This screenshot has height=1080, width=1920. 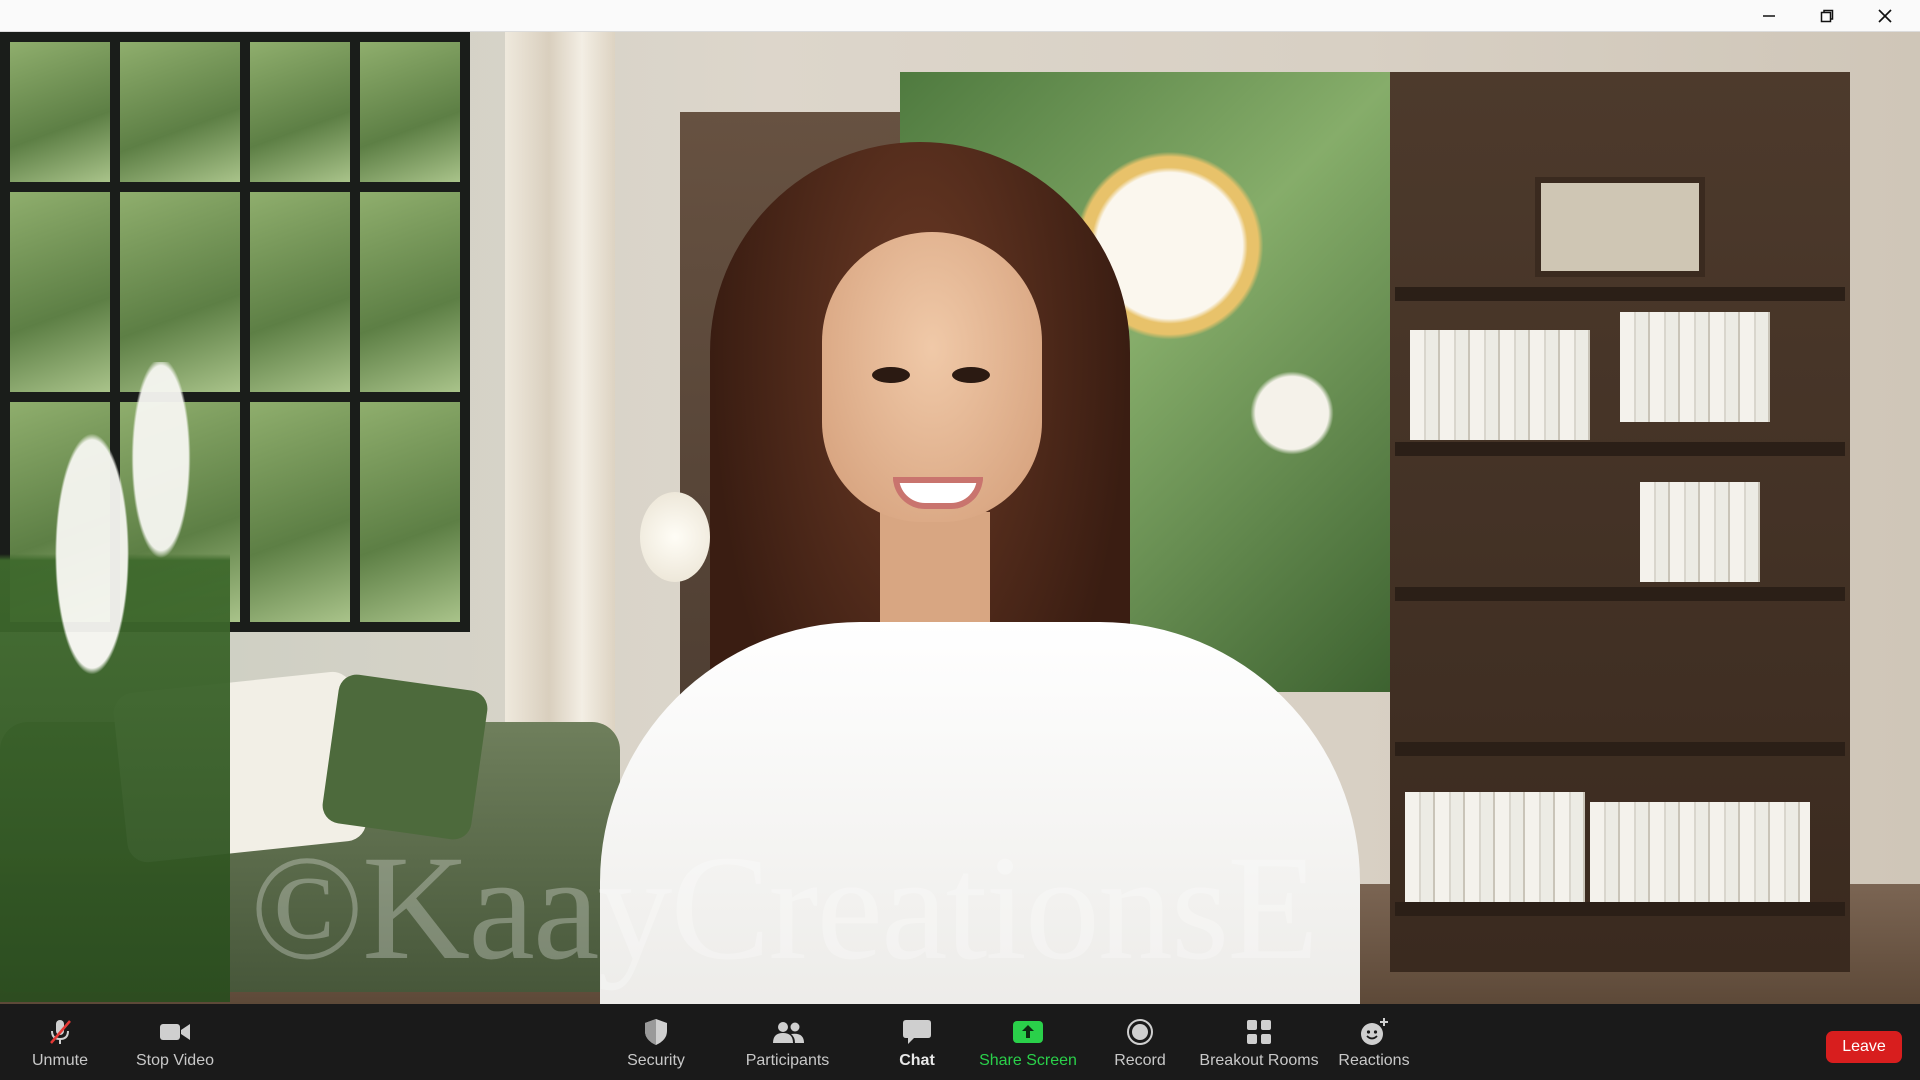 I want to click on grid-icon, so click(x=1259, y=1032).